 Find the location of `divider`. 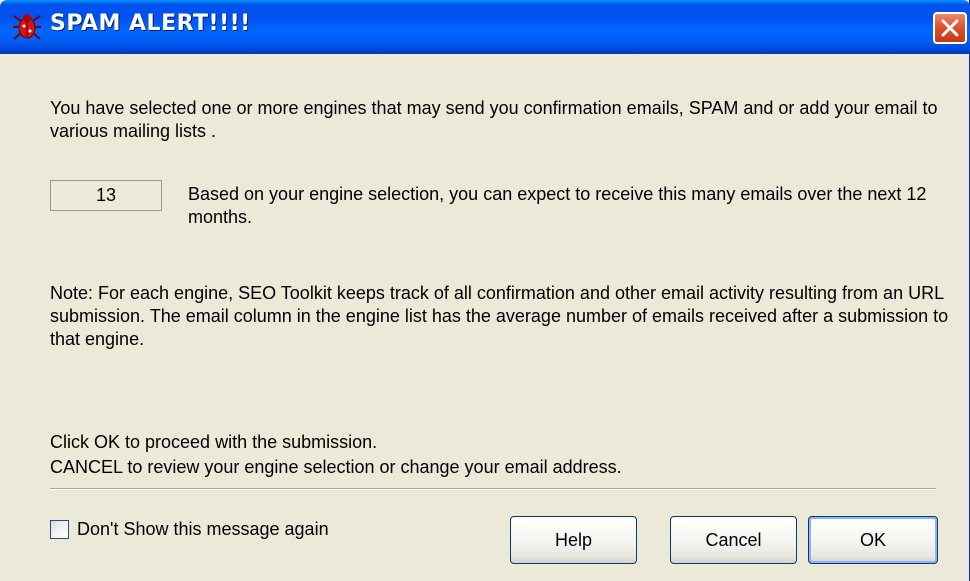

divider is located at coordinates (493, 489).